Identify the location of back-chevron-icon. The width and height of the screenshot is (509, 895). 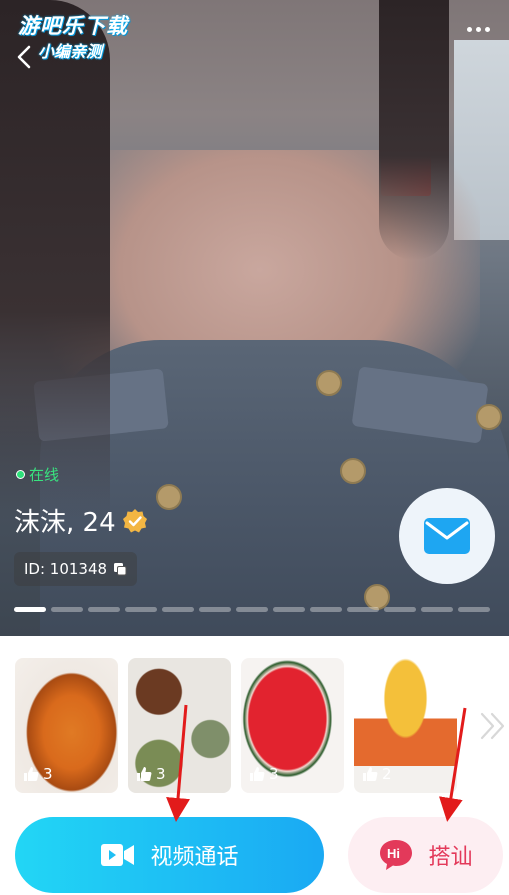
(24, 57).